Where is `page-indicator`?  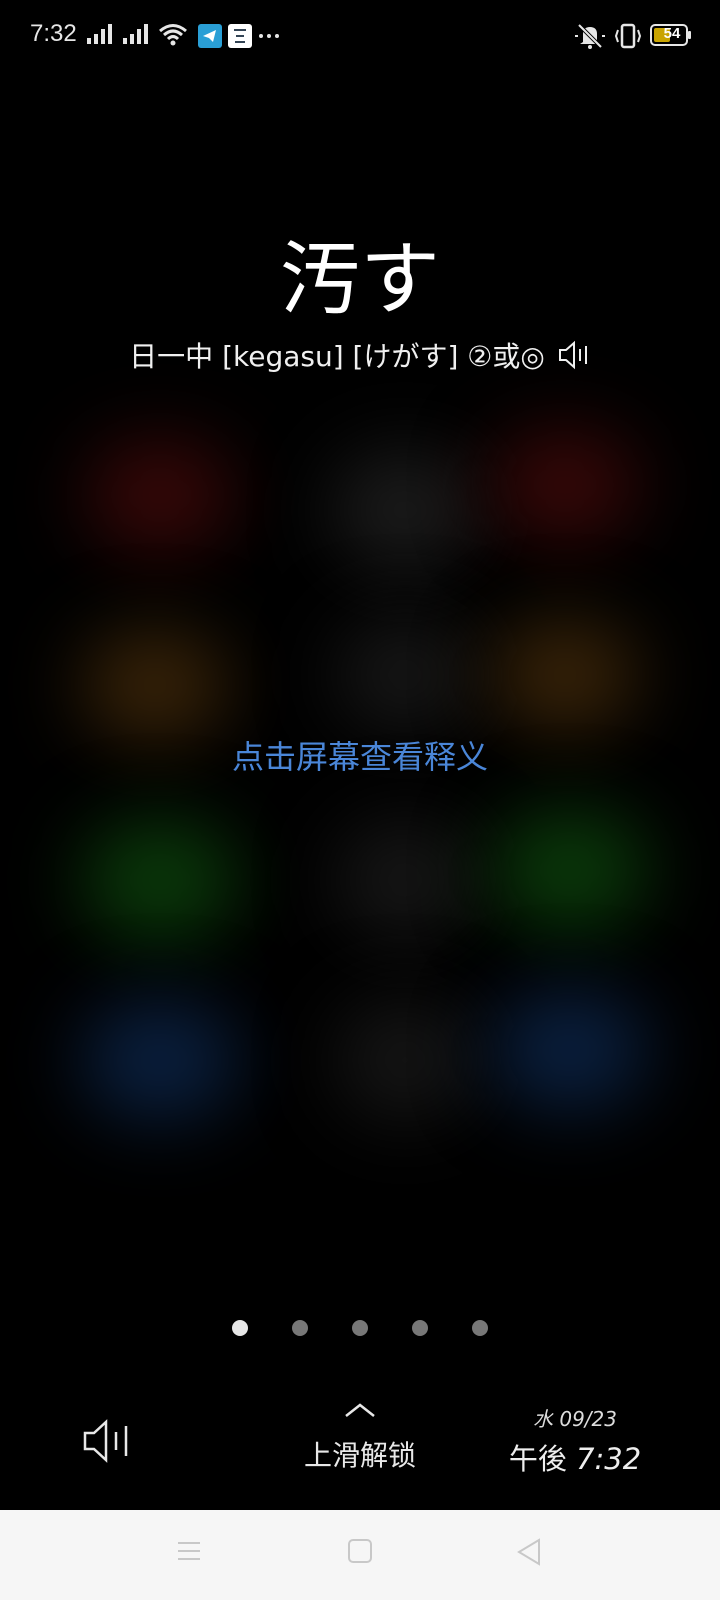
page-indicator is located at coordinates (360, 1328).